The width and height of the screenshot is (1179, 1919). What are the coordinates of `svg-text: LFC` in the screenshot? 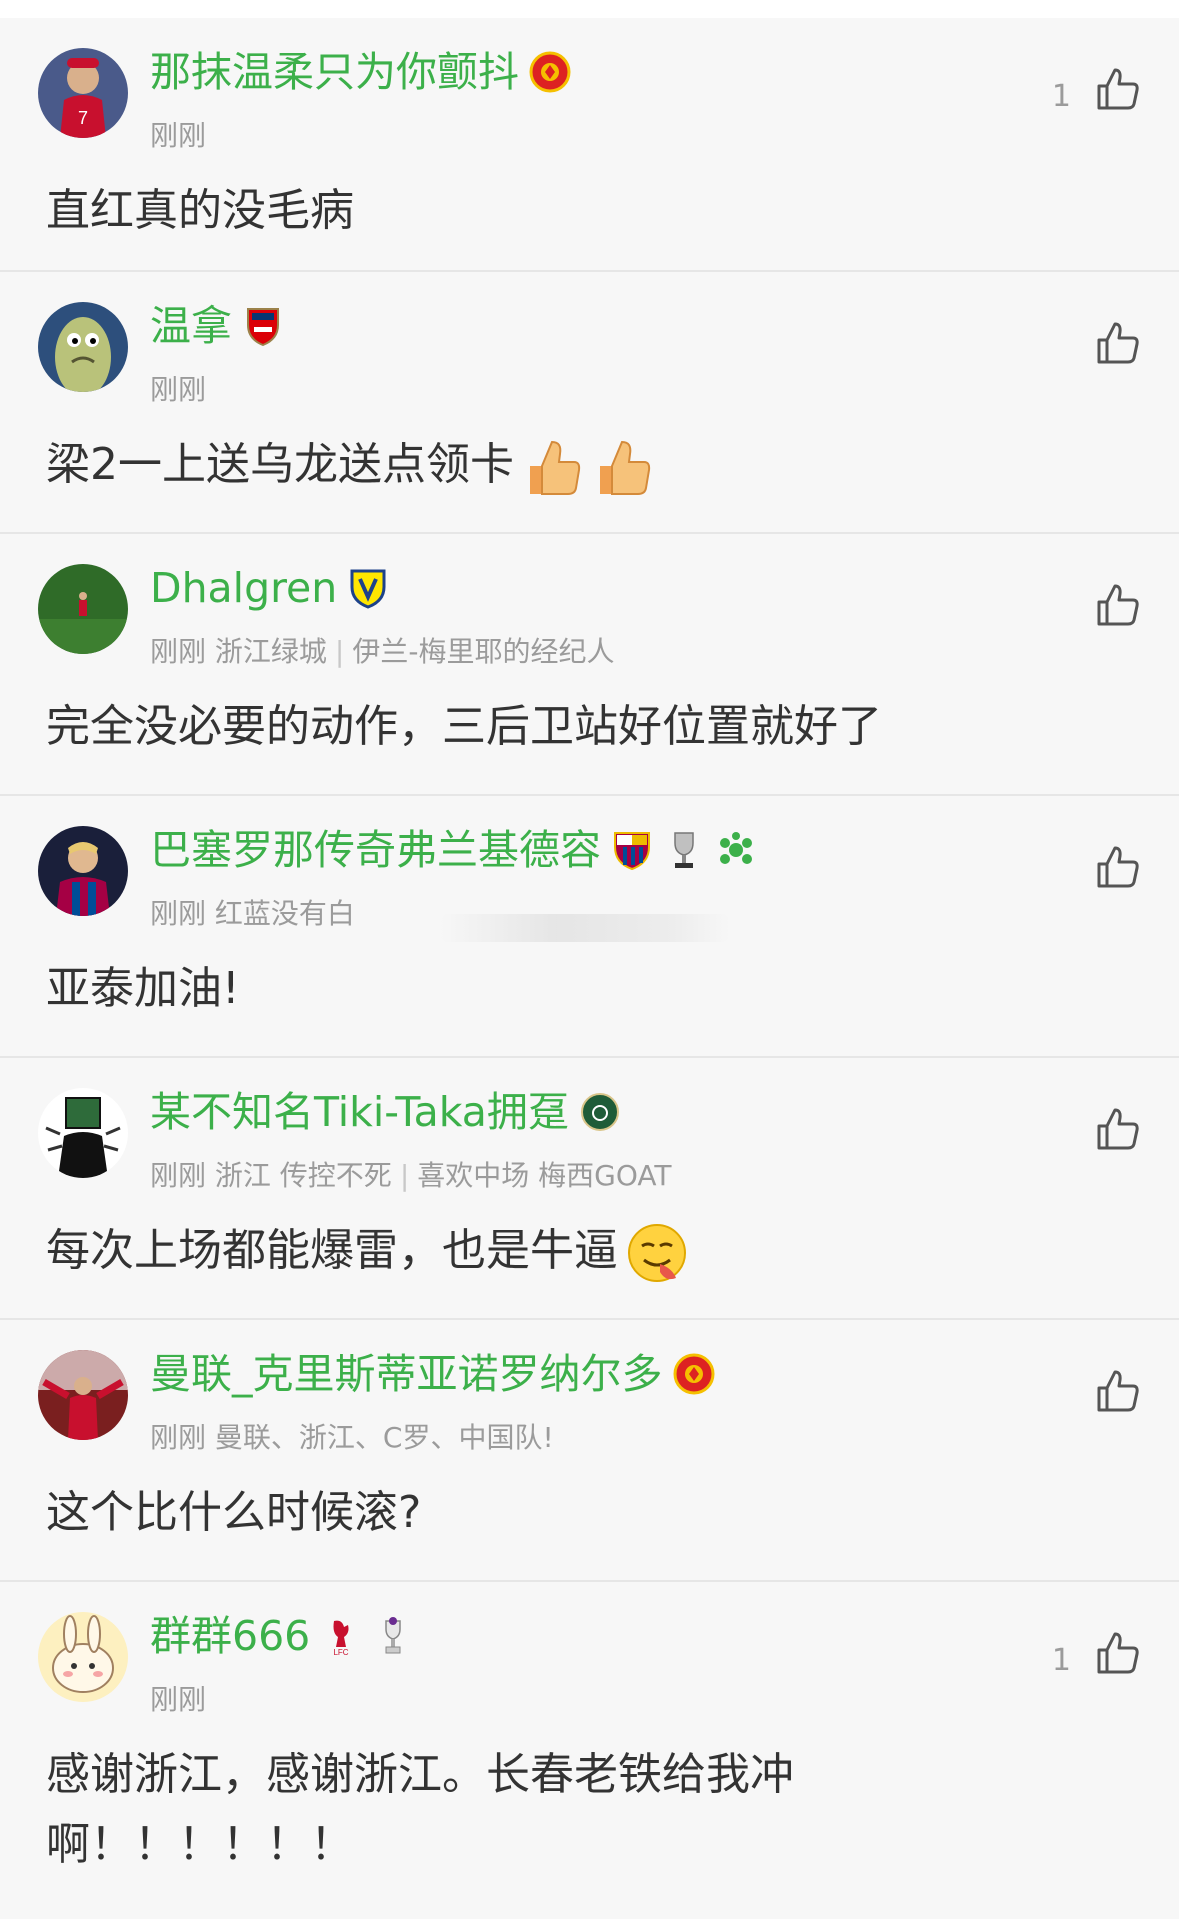 It's located at (341, 1652).